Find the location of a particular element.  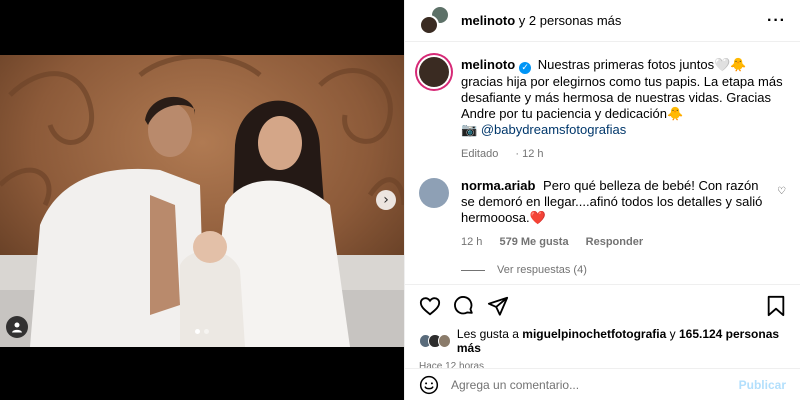

caption-emoji: 🤍🐥 is located at coordinates (730, 64).